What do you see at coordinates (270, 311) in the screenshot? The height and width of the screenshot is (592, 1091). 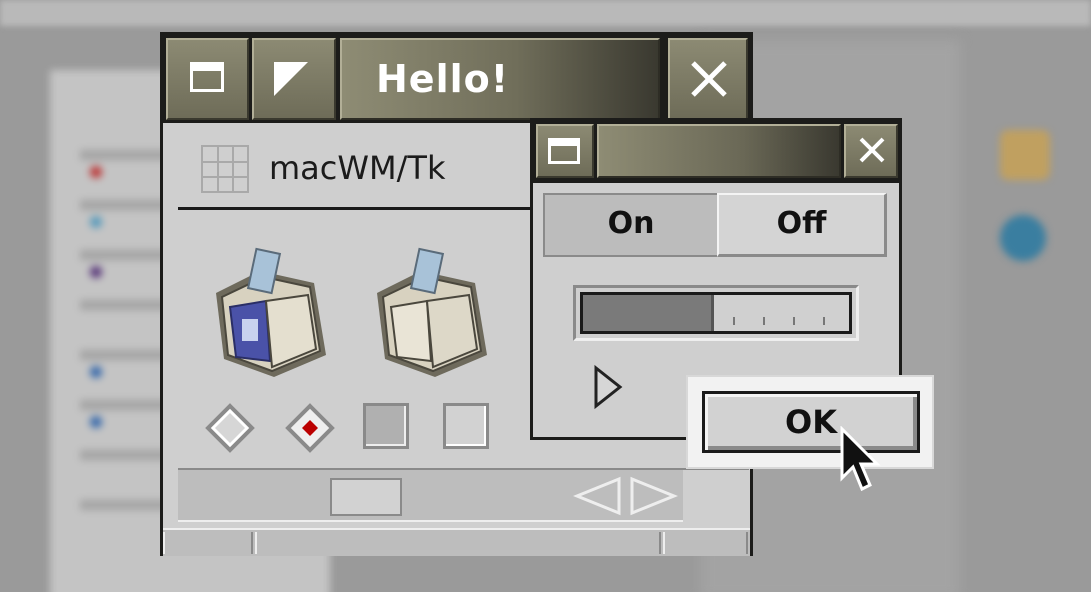 I see `documents-folder-icon` at bounding box center [270, 311].